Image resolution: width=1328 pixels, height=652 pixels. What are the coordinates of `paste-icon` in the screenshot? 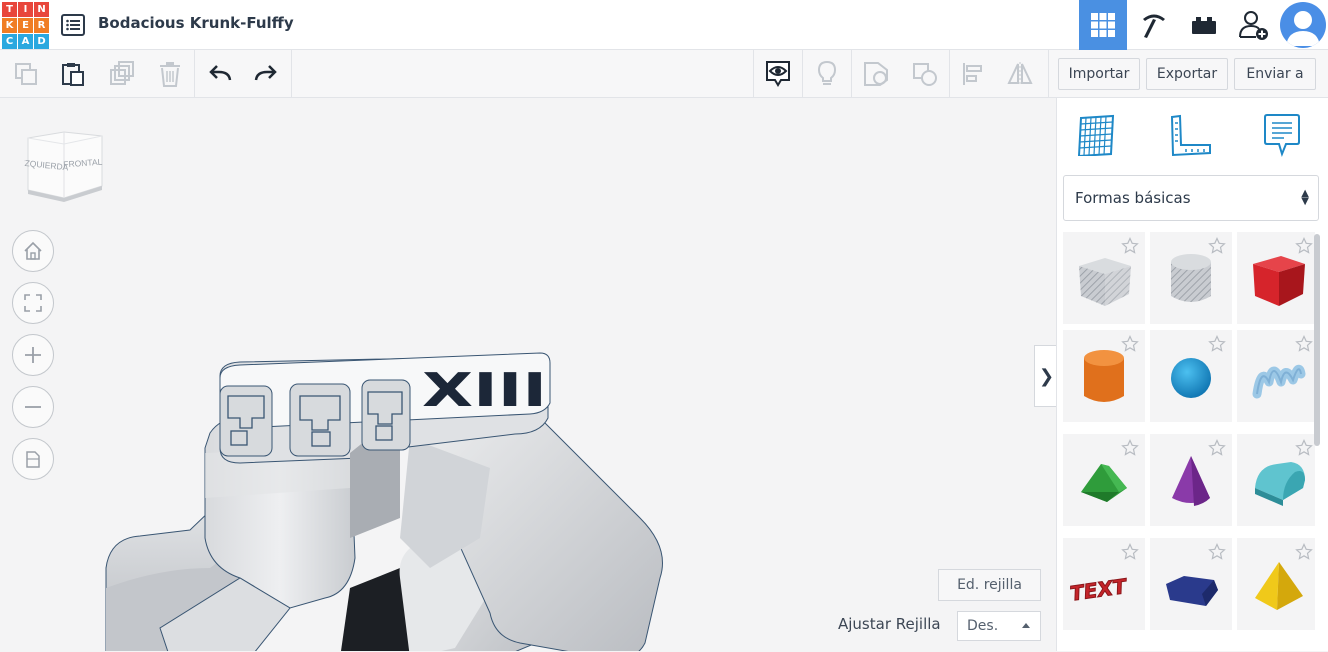 It's located at (73, 74).